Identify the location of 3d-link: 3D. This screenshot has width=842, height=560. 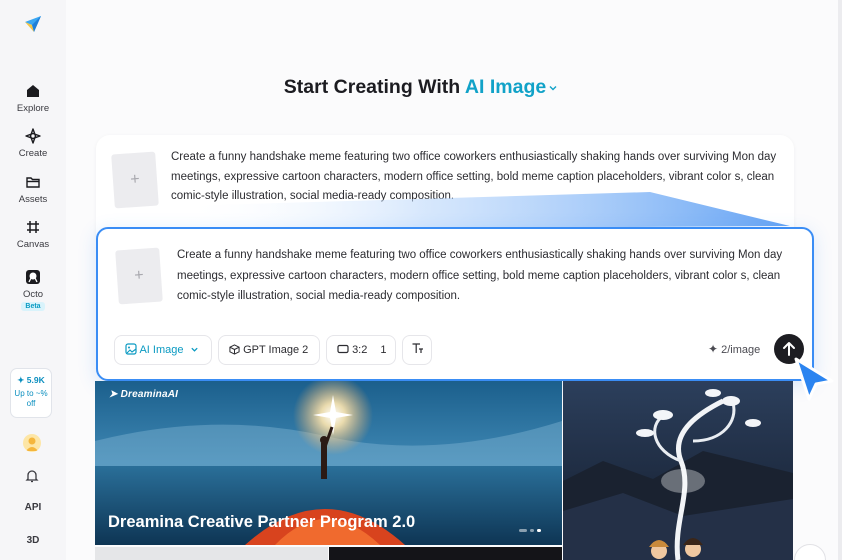
(33, 540).